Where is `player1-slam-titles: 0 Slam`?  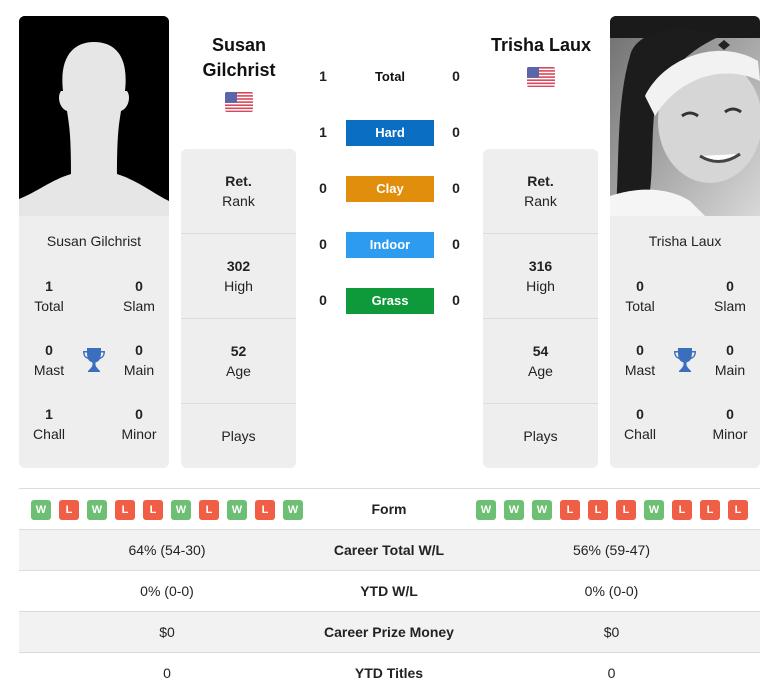
player1-slam-titles: 0 Slam is located at coordinates (139, 296).